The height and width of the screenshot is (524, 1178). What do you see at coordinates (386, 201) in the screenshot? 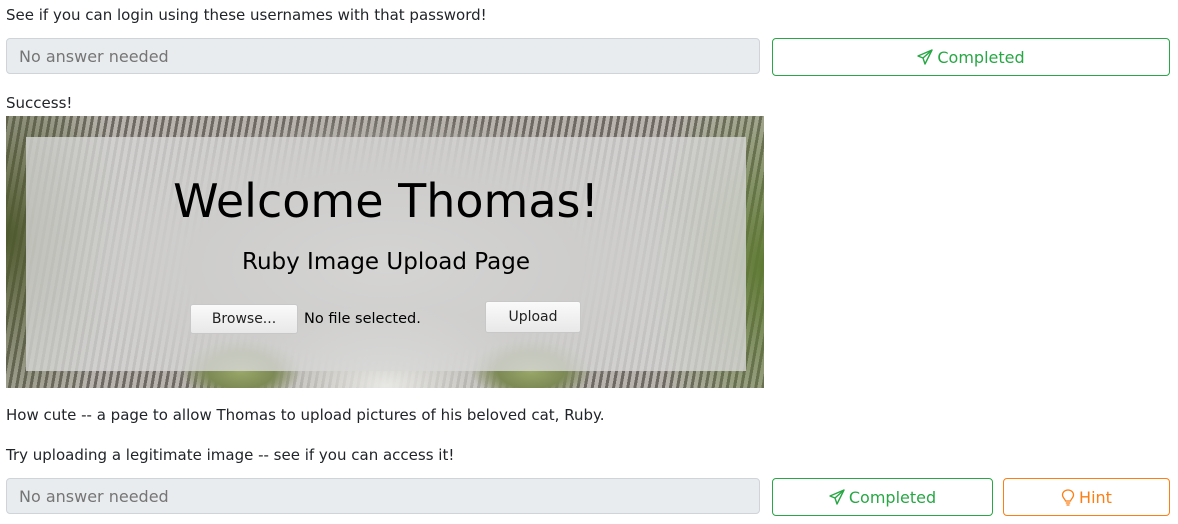
I see `welcome-heading: Welcome Thomas!` at bounding box center [386, 201].